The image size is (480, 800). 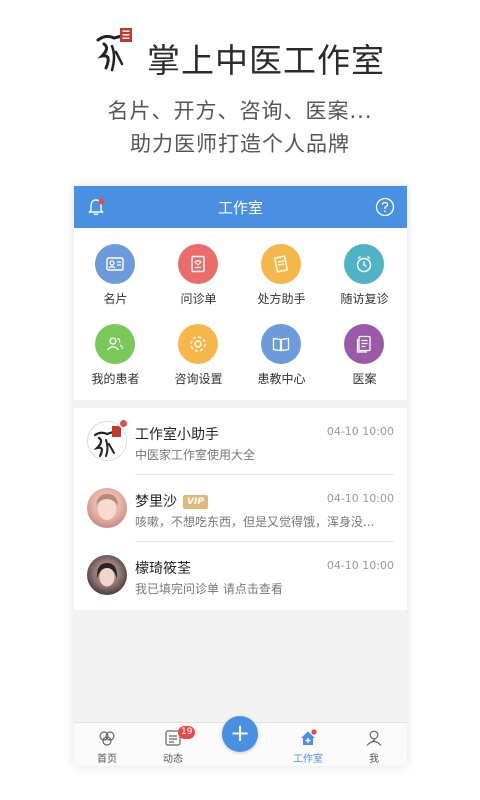 I want to click on contact-name: 梦里沙 VIP, so click(x=171, y=501).